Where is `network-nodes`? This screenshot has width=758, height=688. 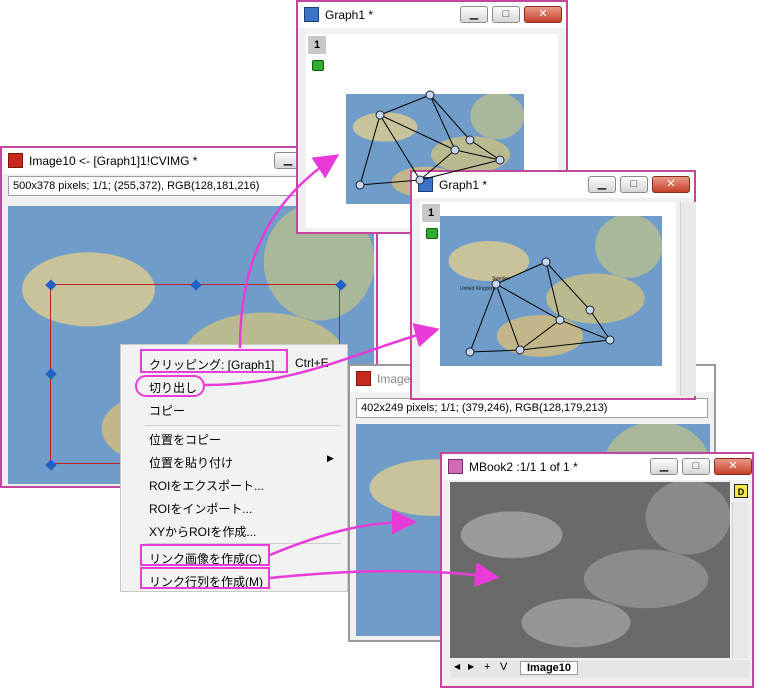 network-nodes is located at coordinates (485, 223).